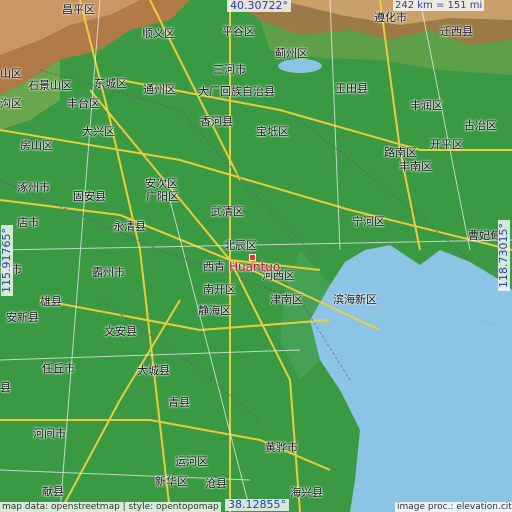 This screenshot has width=512, height=512. I want to click on map-label: 玉田县, so click(351, 88).